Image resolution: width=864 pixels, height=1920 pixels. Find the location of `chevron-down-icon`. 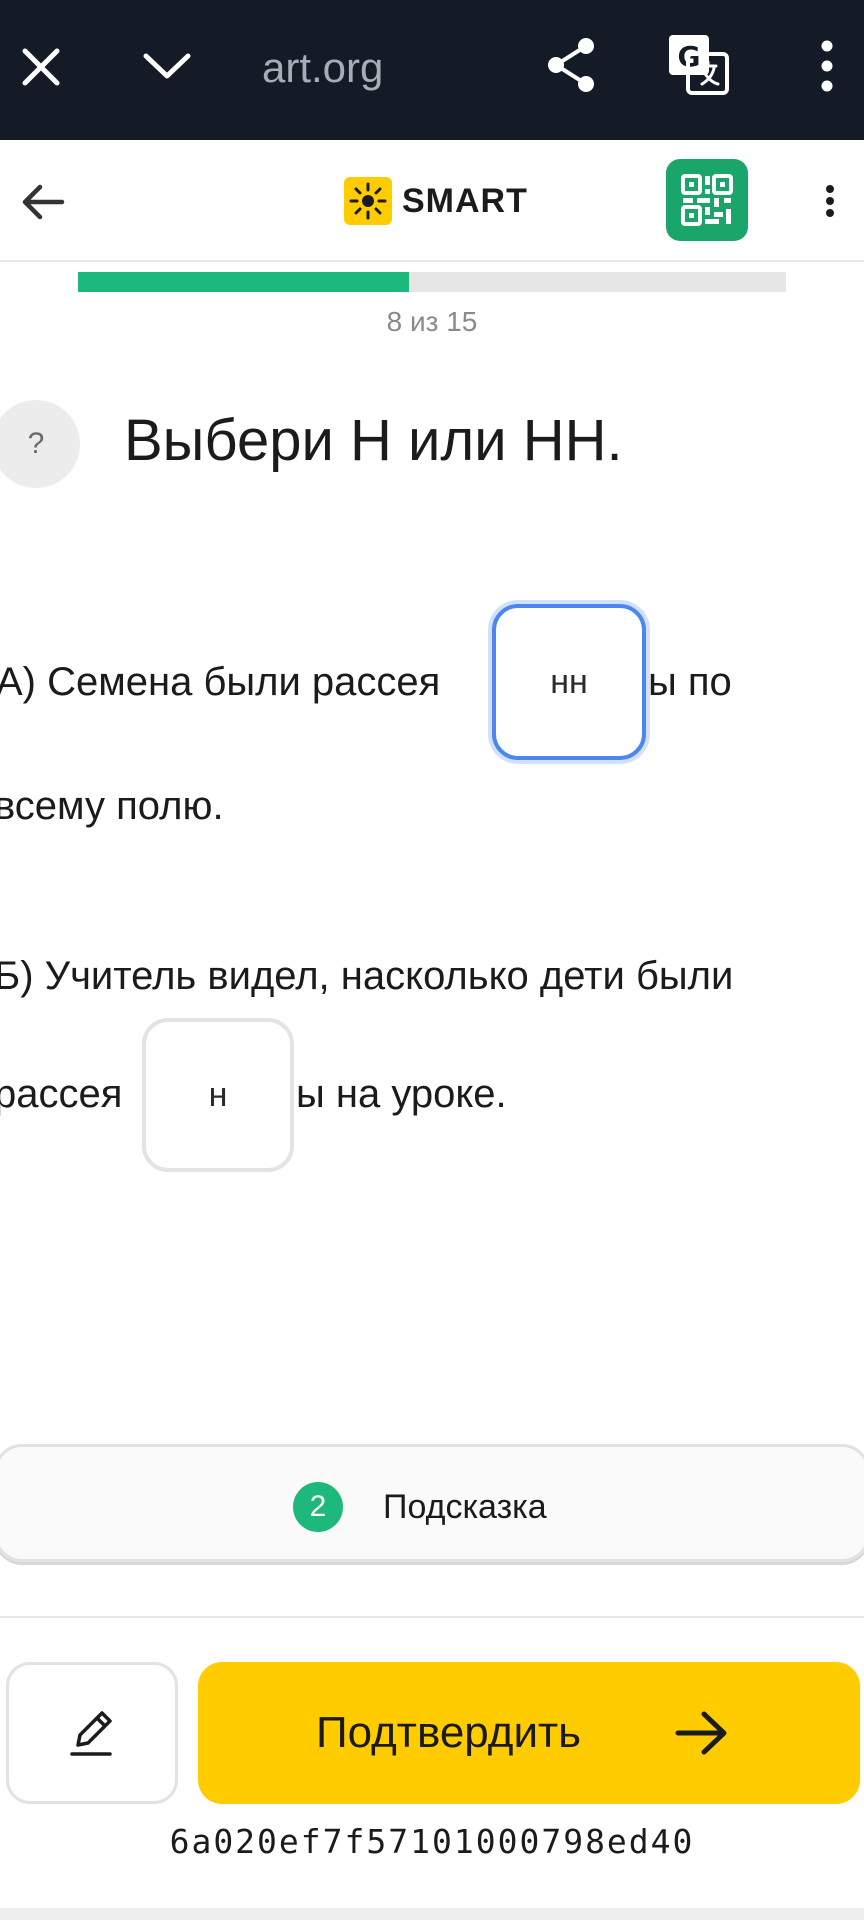

chevron-down-icon is located at coordinates (167, 66).